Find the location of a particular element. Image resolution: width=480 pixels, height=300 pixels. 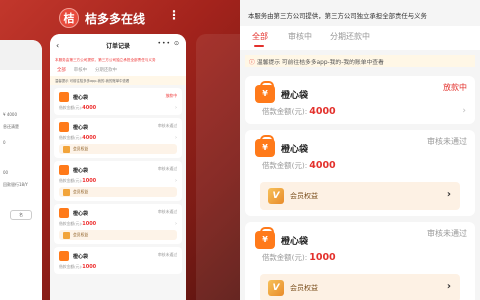

service-notice: 本服务由第三方公司提供，第三方公司独立承担全部责任与义务 is located at coordinates (337, 16).